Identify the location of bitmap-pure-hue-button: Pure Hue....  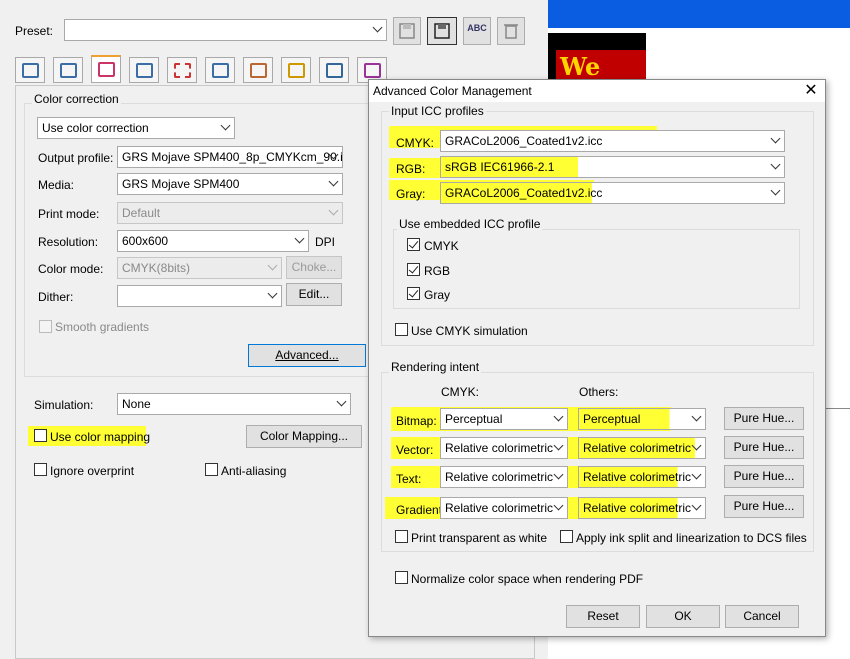
(764, 418).